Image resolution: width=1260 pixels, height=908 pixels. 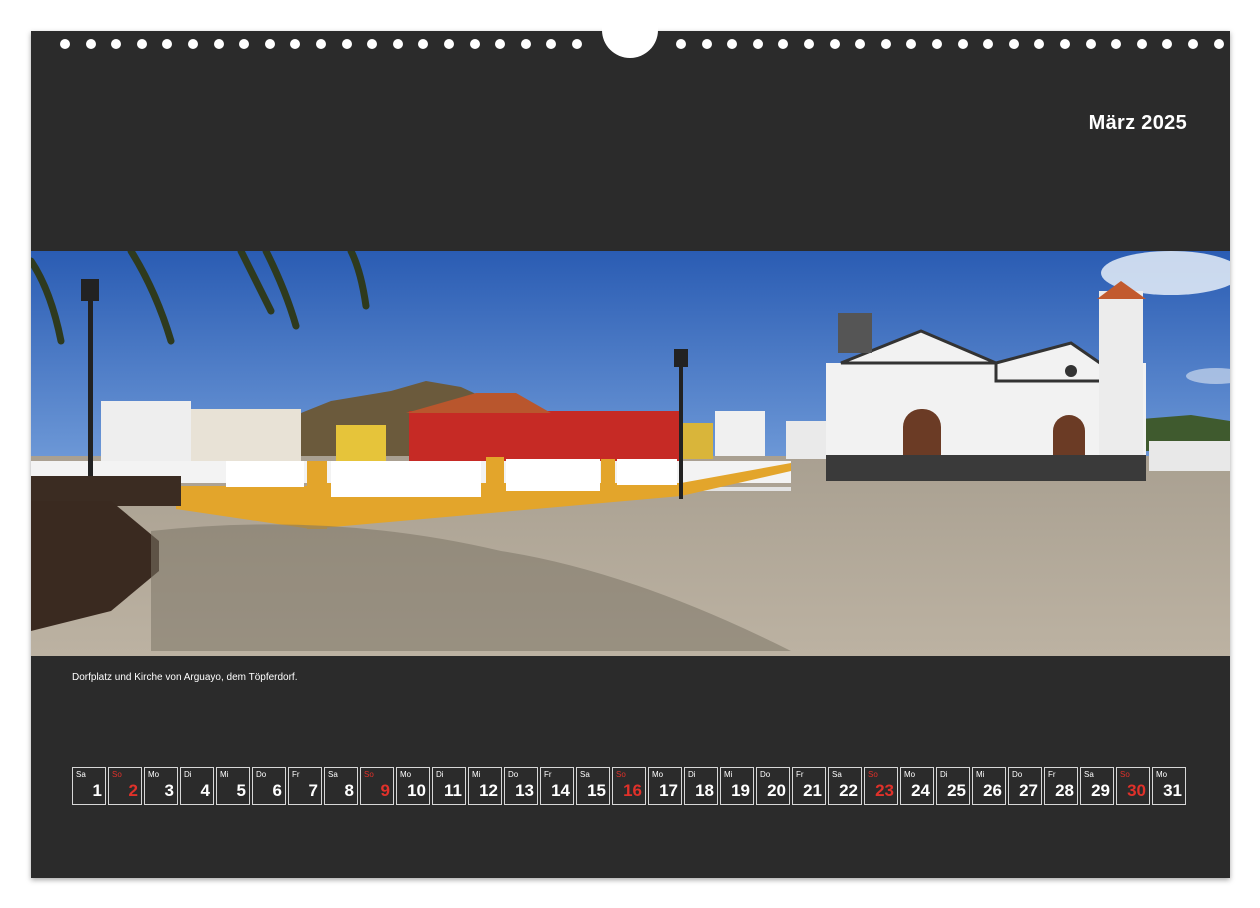 What do you see at coordinates (1169, 786) in the screenshot?
I see `day-cell: Mo 31` at bounding box center [1169, 786].